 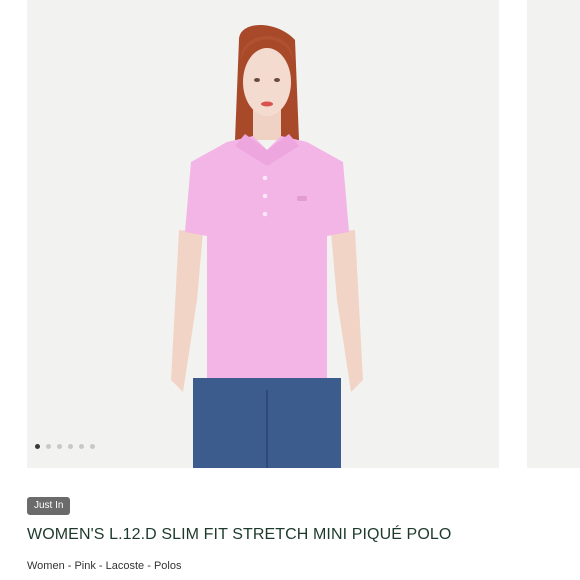 What do you see at coordinates (104, 566) in the screenshot?
I see `breadcrumb: Women - Pink - Lacoste - Polos` at bounding box center [104, 566].